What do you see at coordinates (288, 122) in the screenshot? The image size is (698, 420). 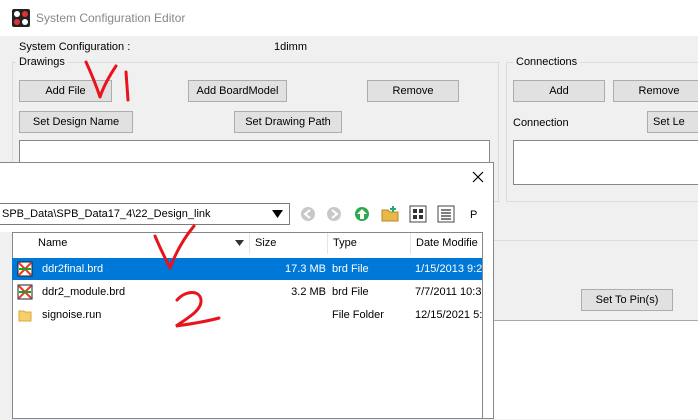 I see `set-drawing-path-button: Set Drawing Path` at bounding box center [288, 122].